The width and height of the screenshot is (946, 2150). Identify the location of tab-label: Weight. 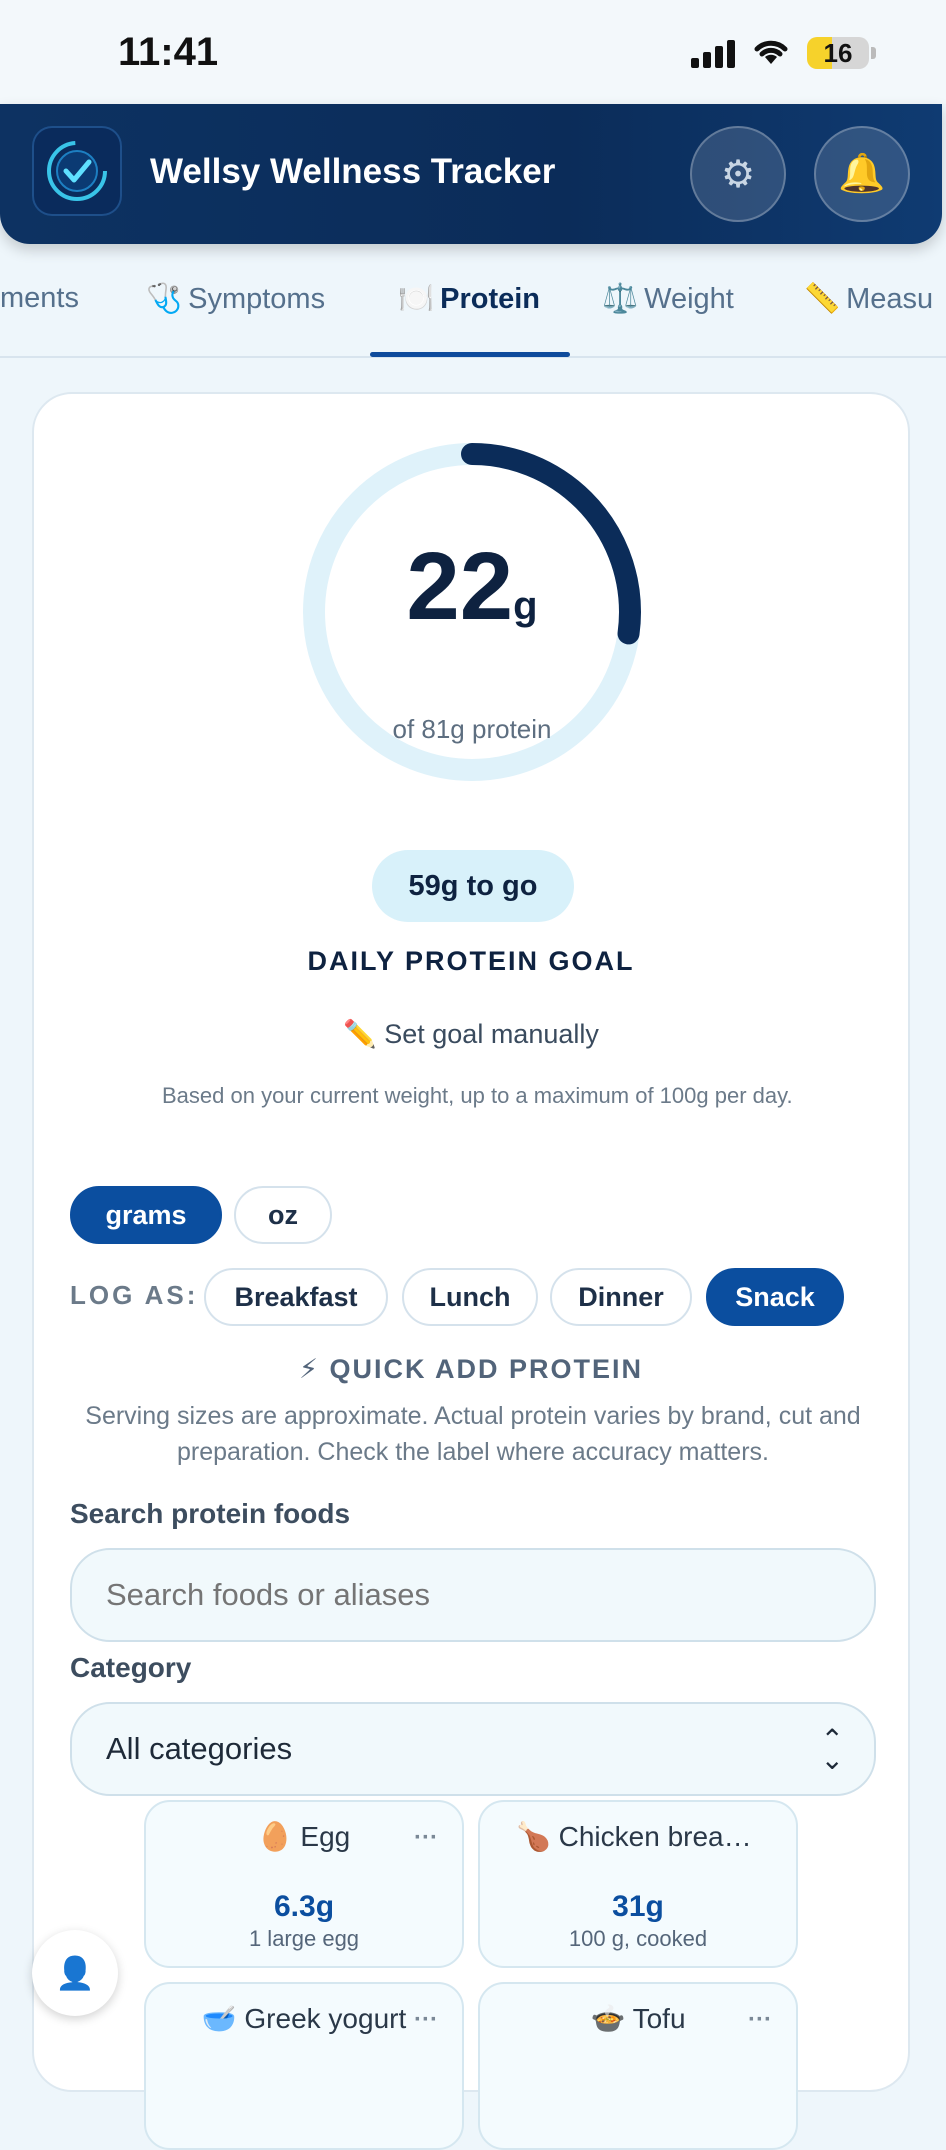
(689, 298).